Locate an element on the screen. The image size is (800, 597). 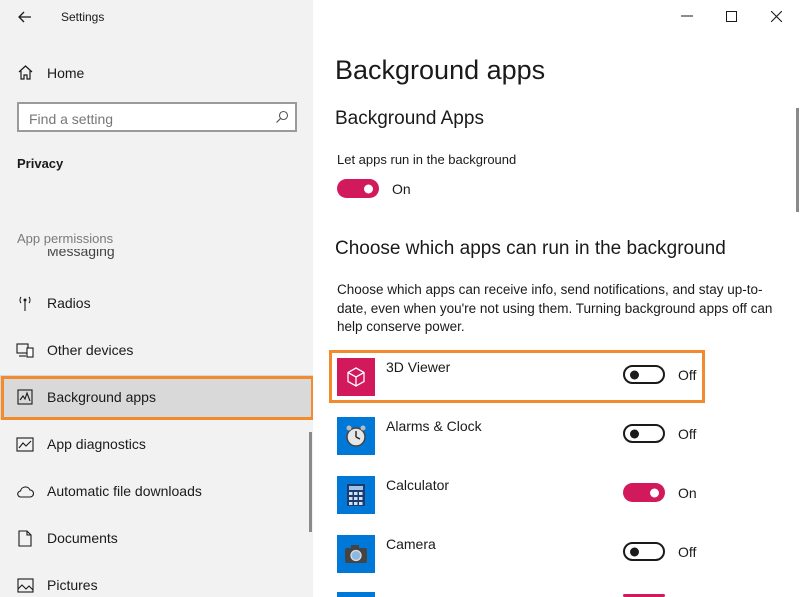
close-button is located at coordinates (776, 16).